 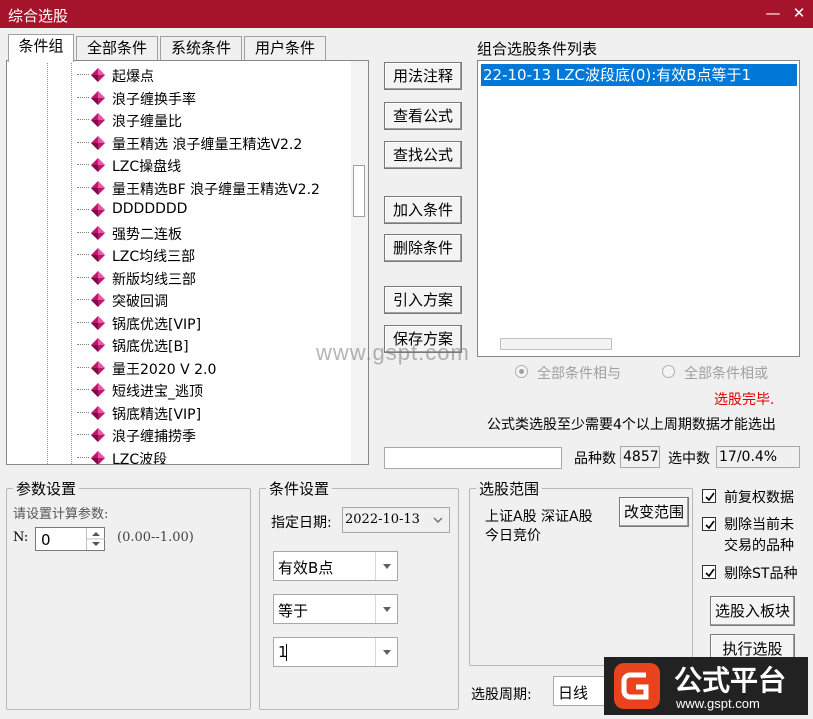 What do you see at coordinates (556, 344) in the screenshot?
I see `condition-list-hscroll` at bounding box center [556, 344].